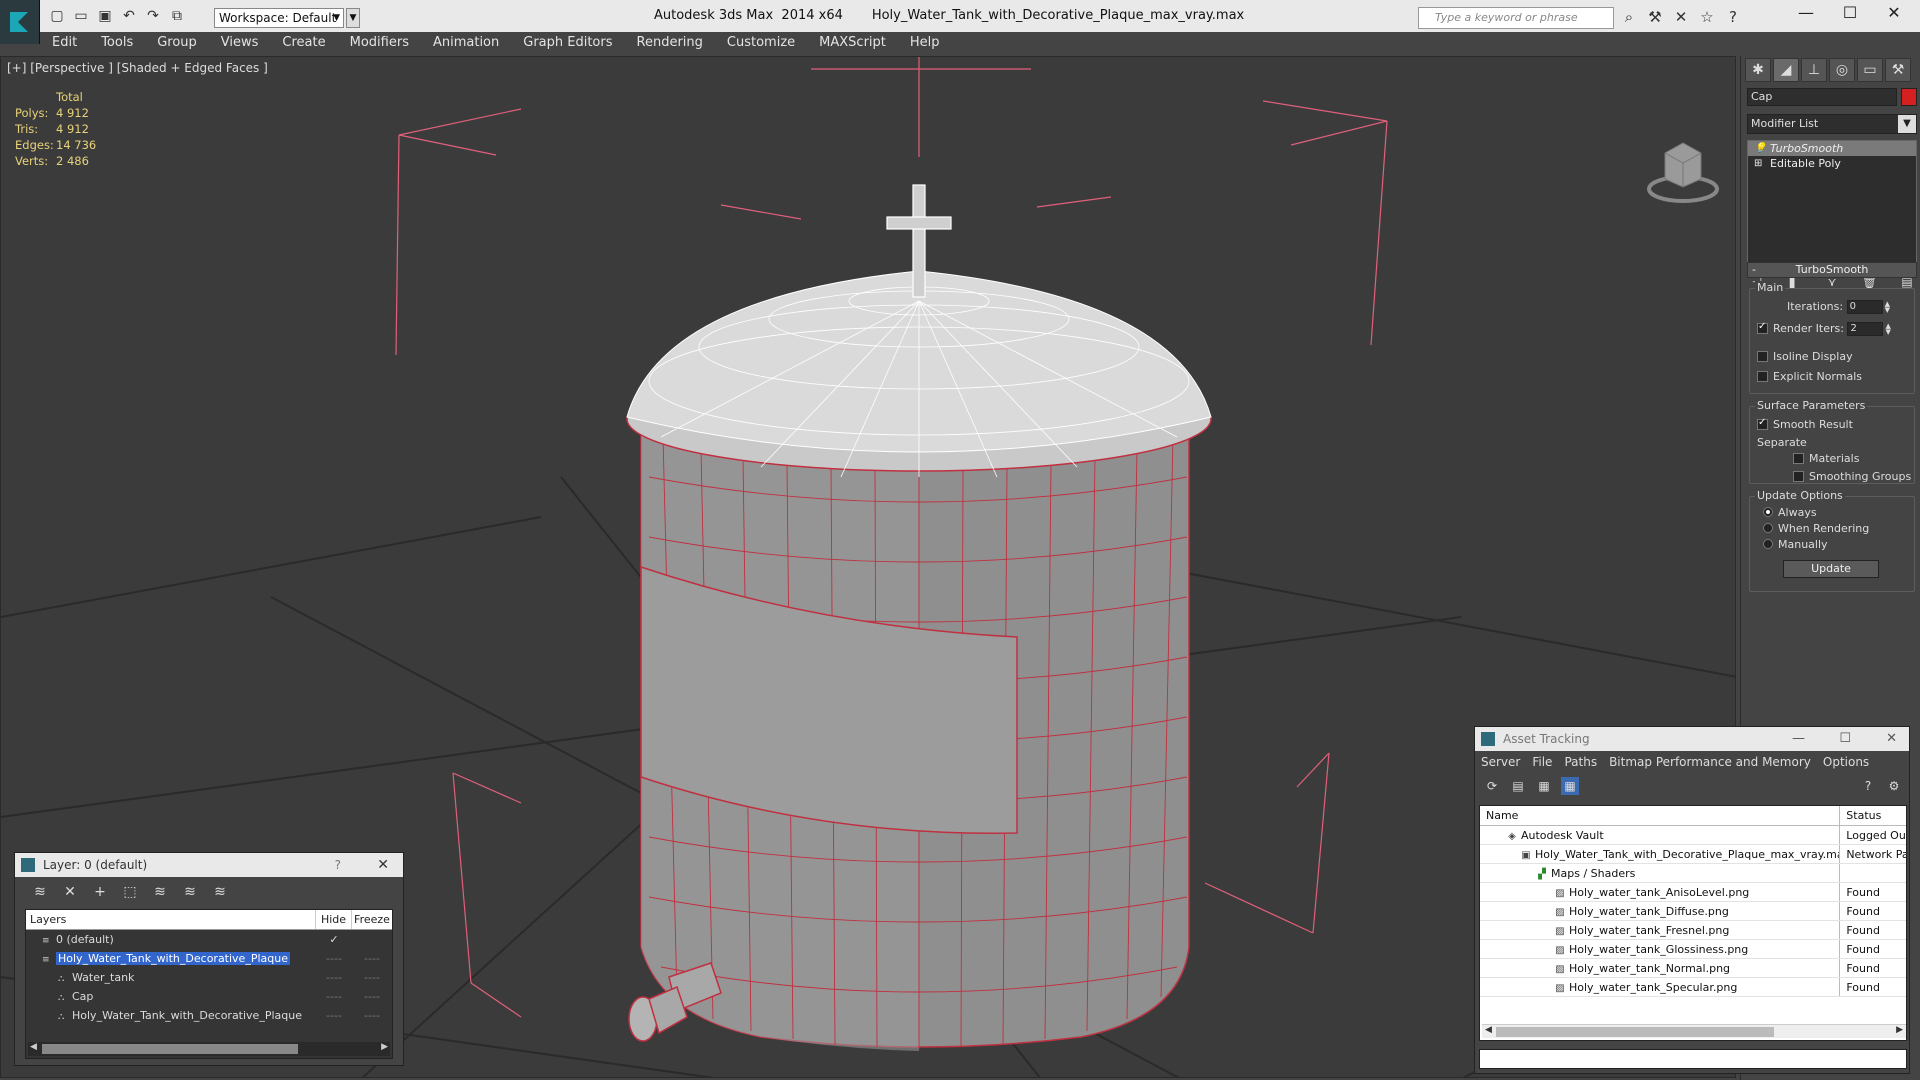 The image size is (1920, 1080). What do you see at coordinates (177, 43) in the screenshot?
I see `menu-group: Group` at bounding box center [177, 43].